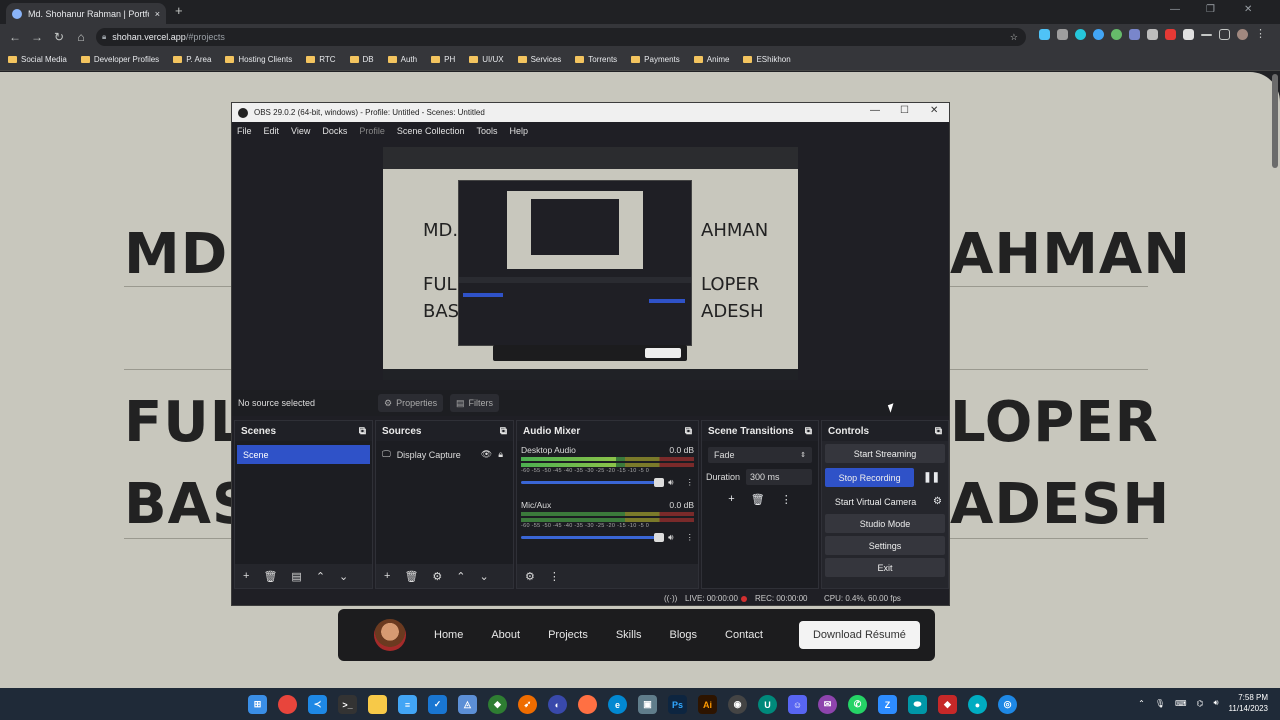  I want to click on exit-button: Exit, so click(885, 567).